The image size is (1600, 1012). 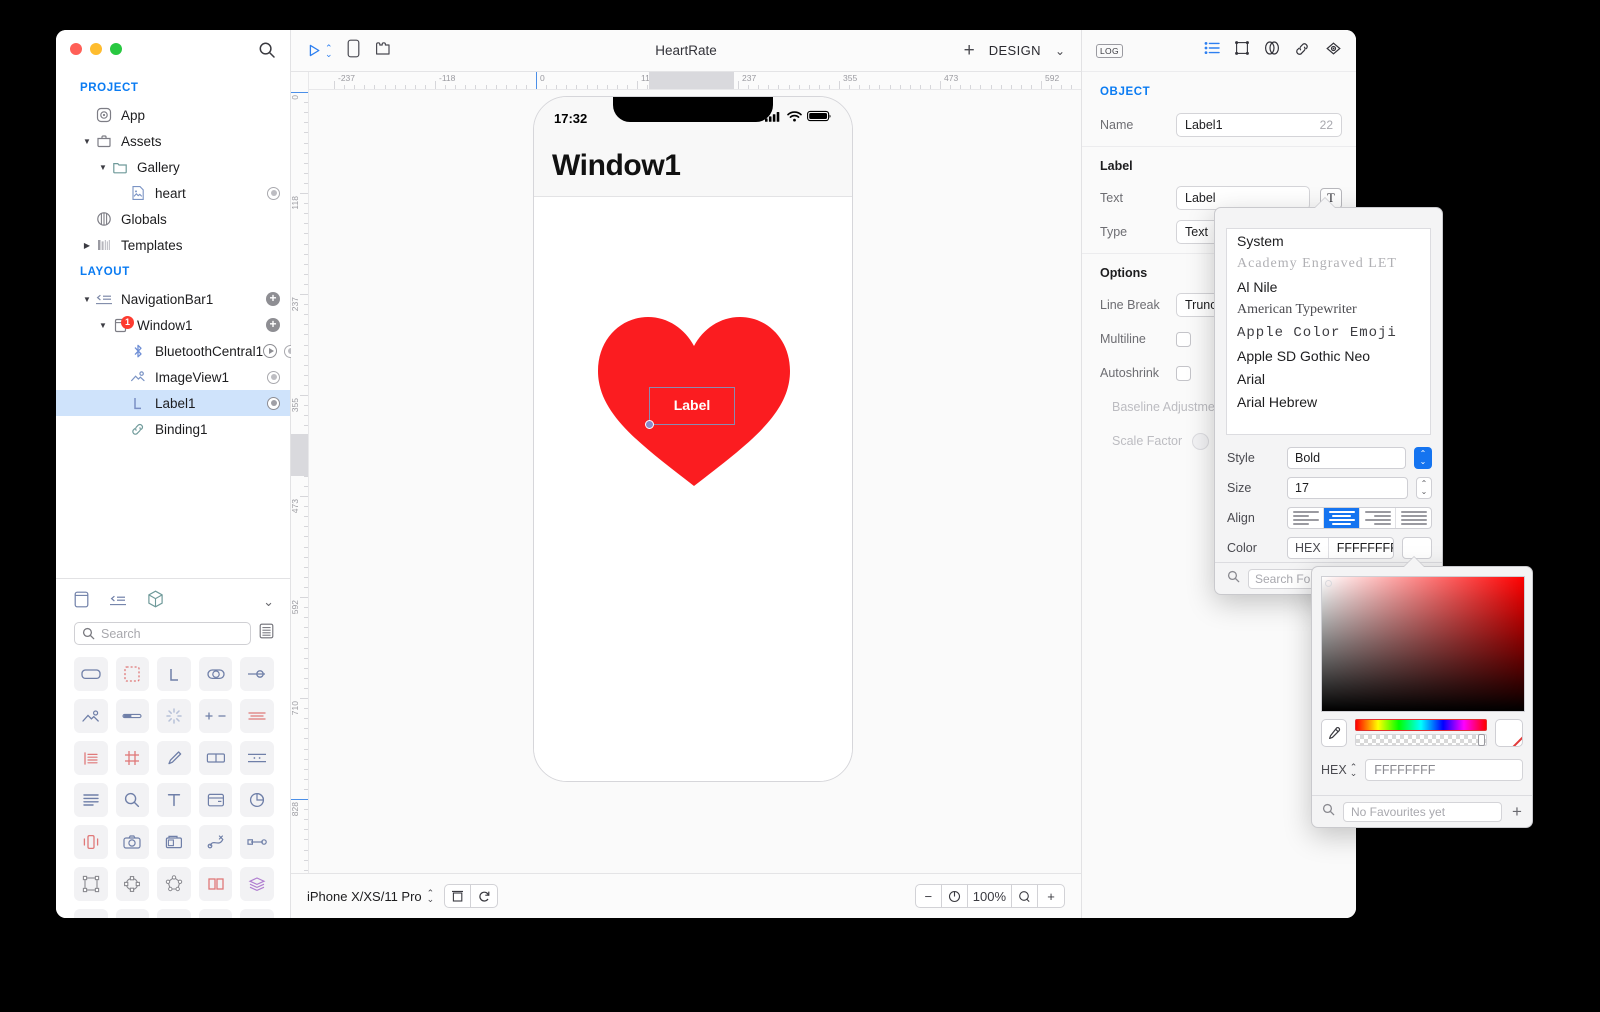 What do you see at coordinates (257, 884) in the screenshot?
I see `layers-icon` at bounding box center [257, 884].